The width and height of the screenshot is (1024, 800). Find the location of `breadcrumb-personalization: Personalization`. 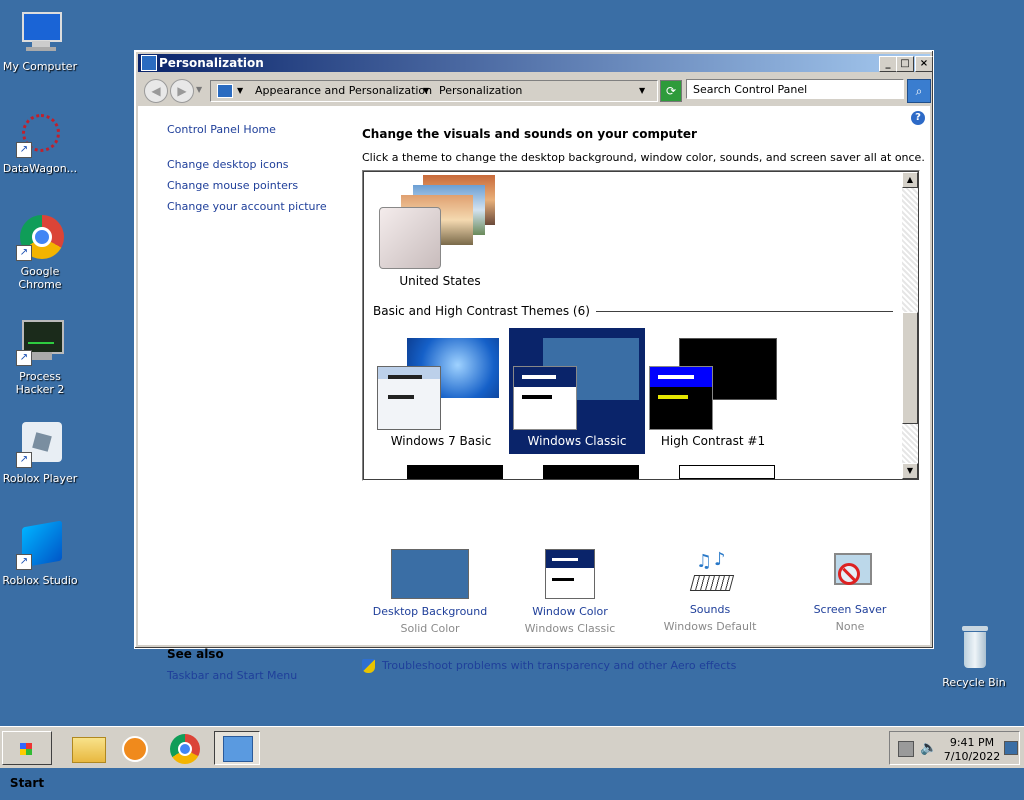

breadcrumb-personalization: Personalization is located at coordinates (480, 91).